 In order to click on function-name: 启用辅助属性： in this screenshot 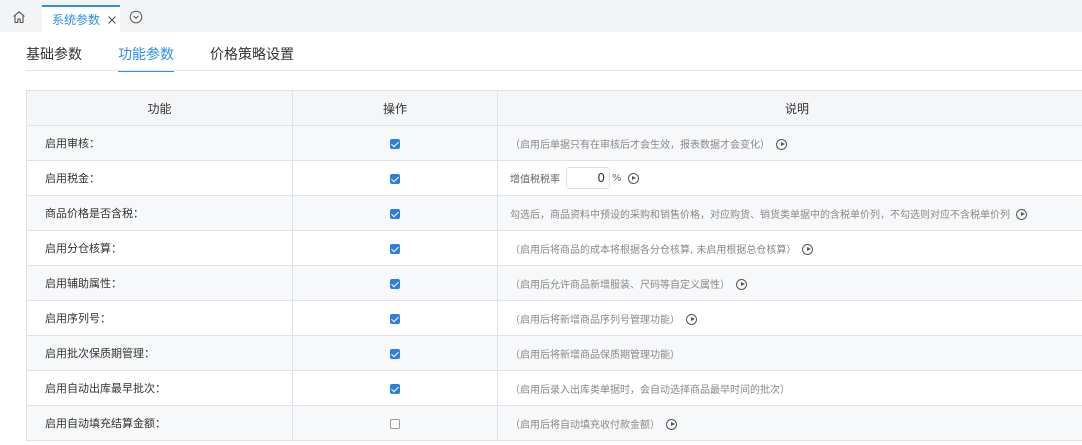, I will do `click(159, 283)`.